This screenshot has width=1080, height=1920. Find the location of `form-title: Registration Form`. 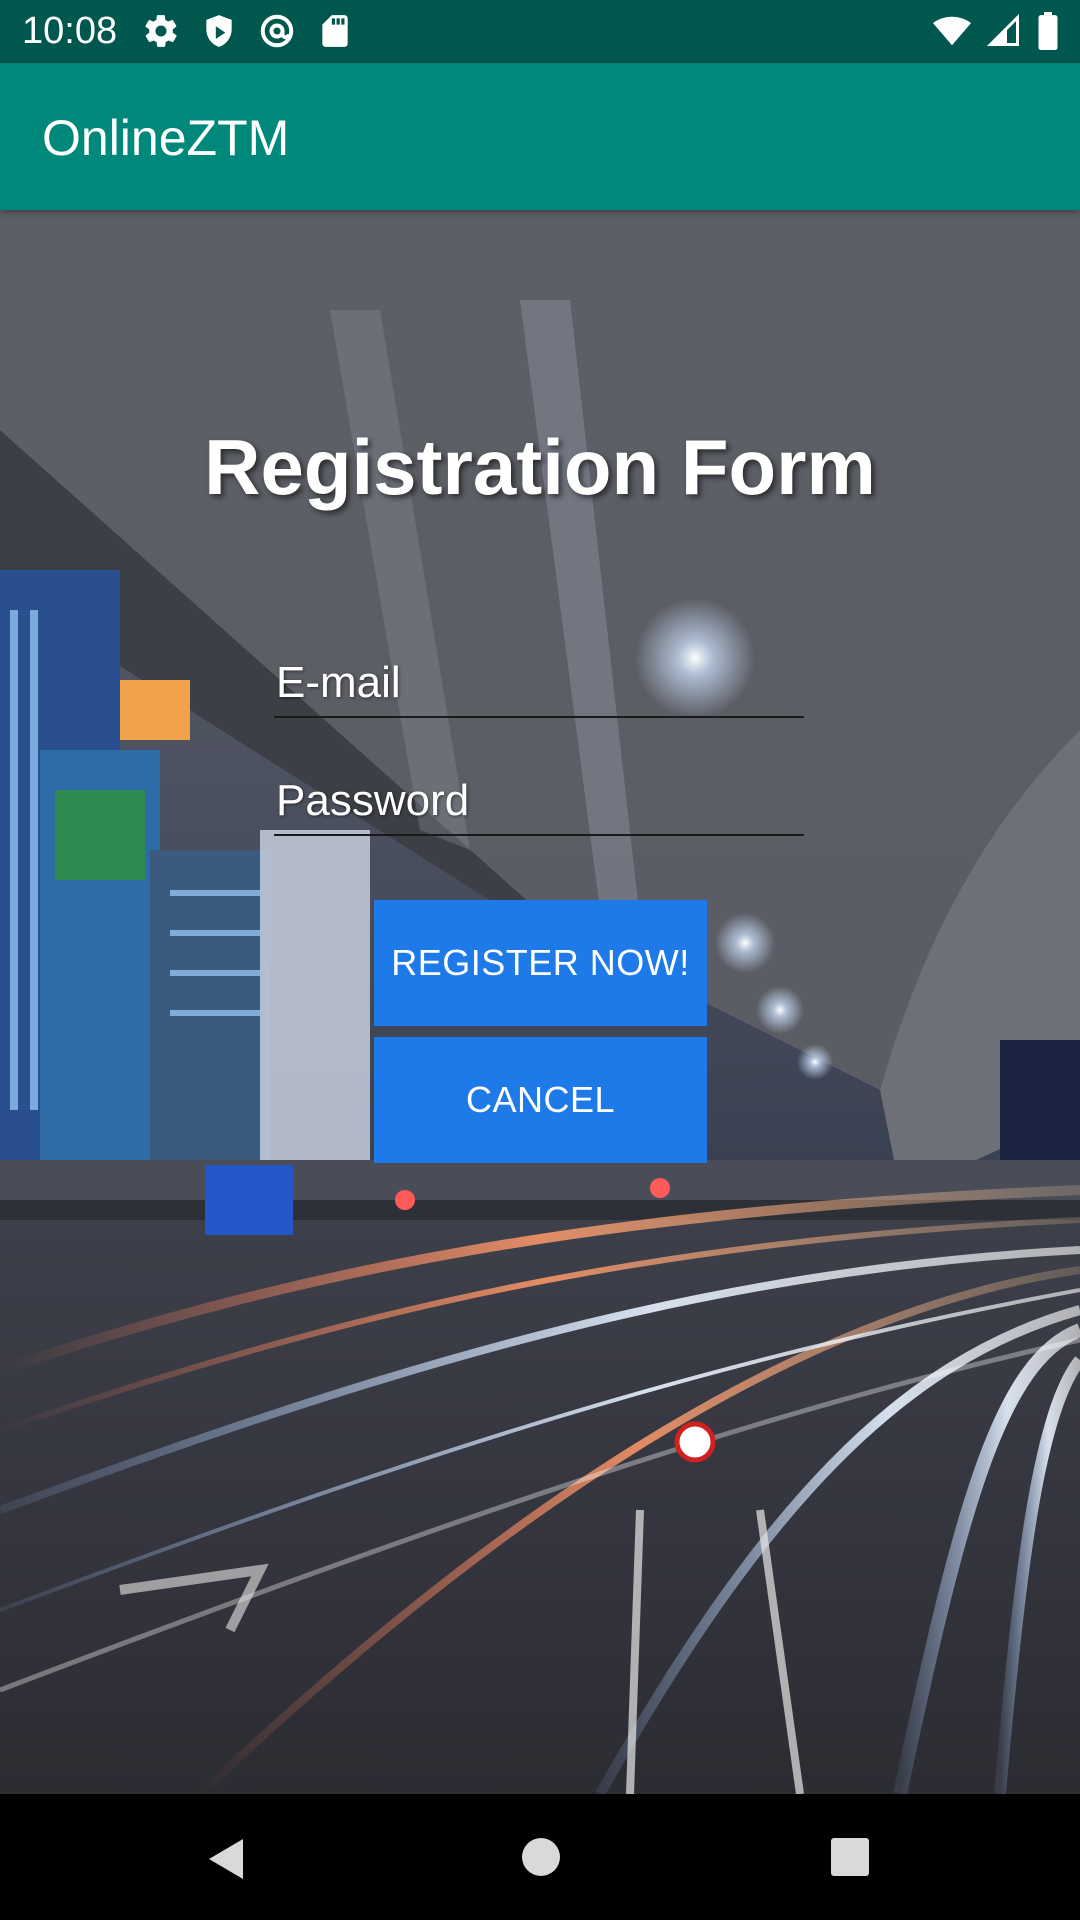

form-title: Registration Form is located at coordinates (540, 467).